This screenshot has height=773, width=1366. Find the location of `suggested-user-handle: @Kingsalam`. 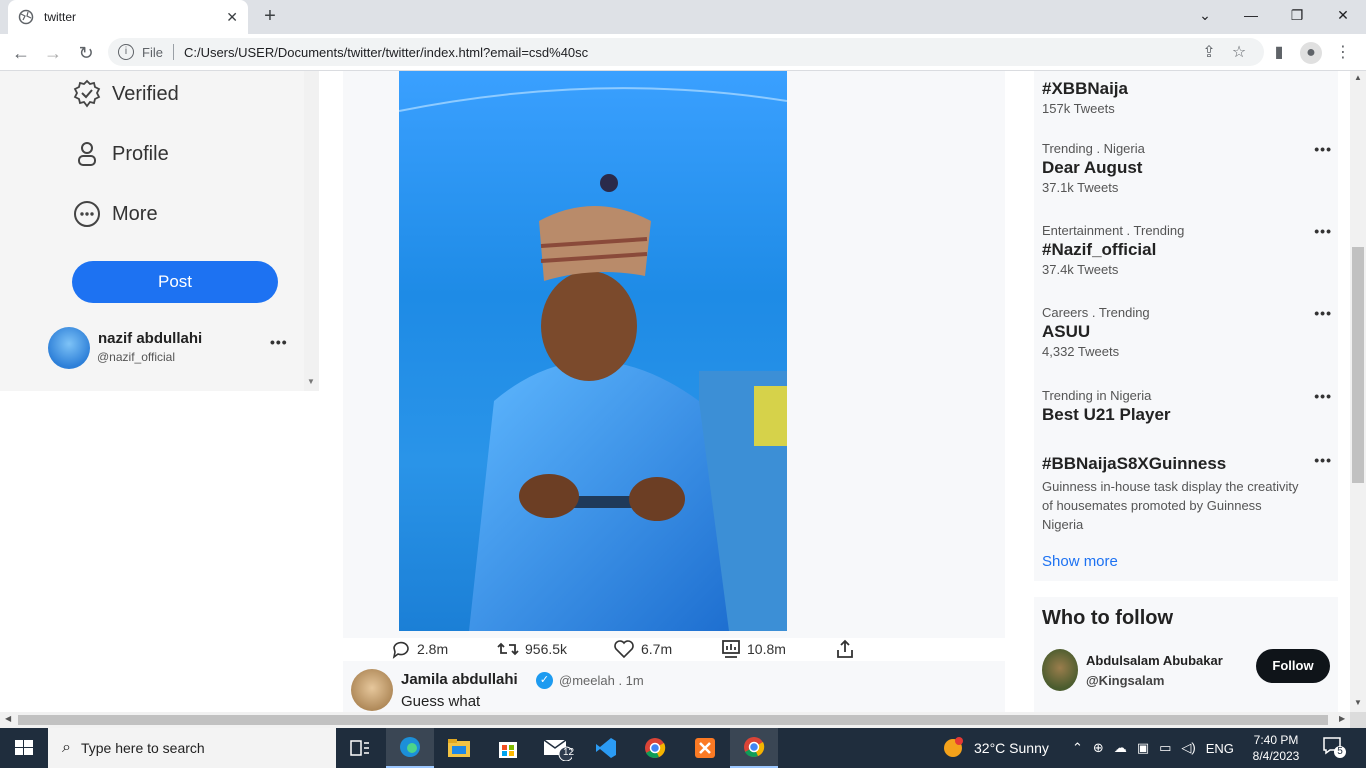

suggested-user-handle: @Kingsalam is located at coordinates (1125, 680).